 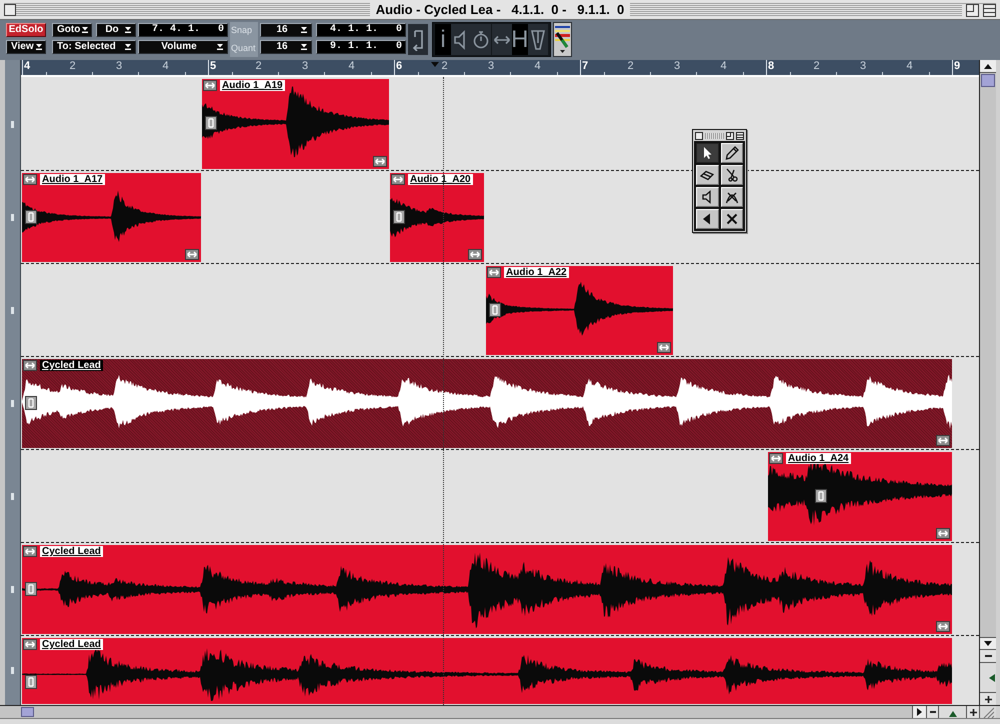 I want to click on palette-collapse-button, so click(x=740, y=136).